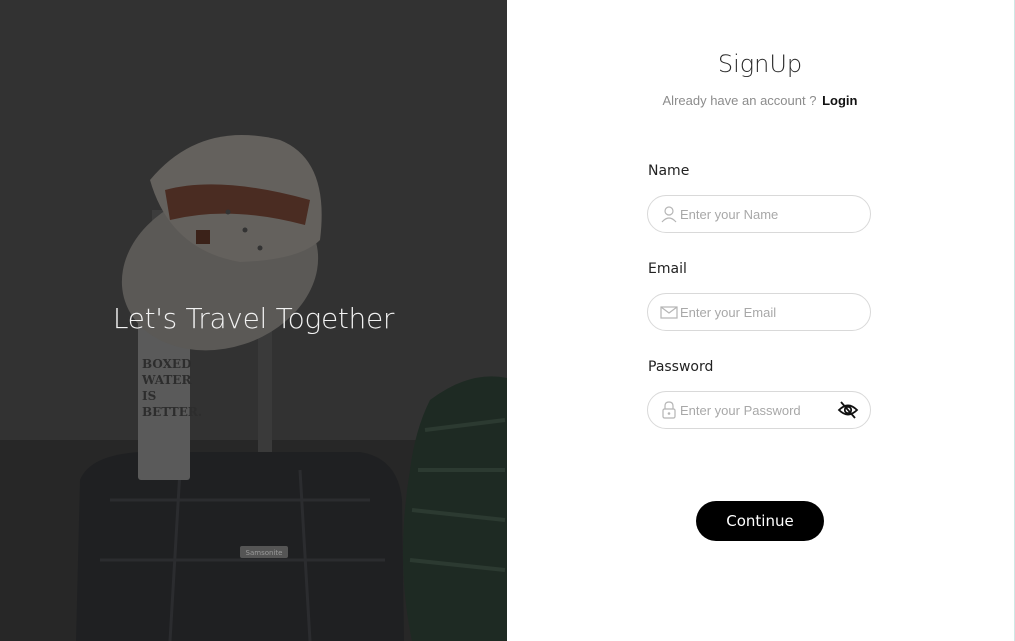 The width and height of the screenshot is (1015, 641). Describe the element at coordinates (669, 410) in the screenshot. I see `lock-icon` at that location.